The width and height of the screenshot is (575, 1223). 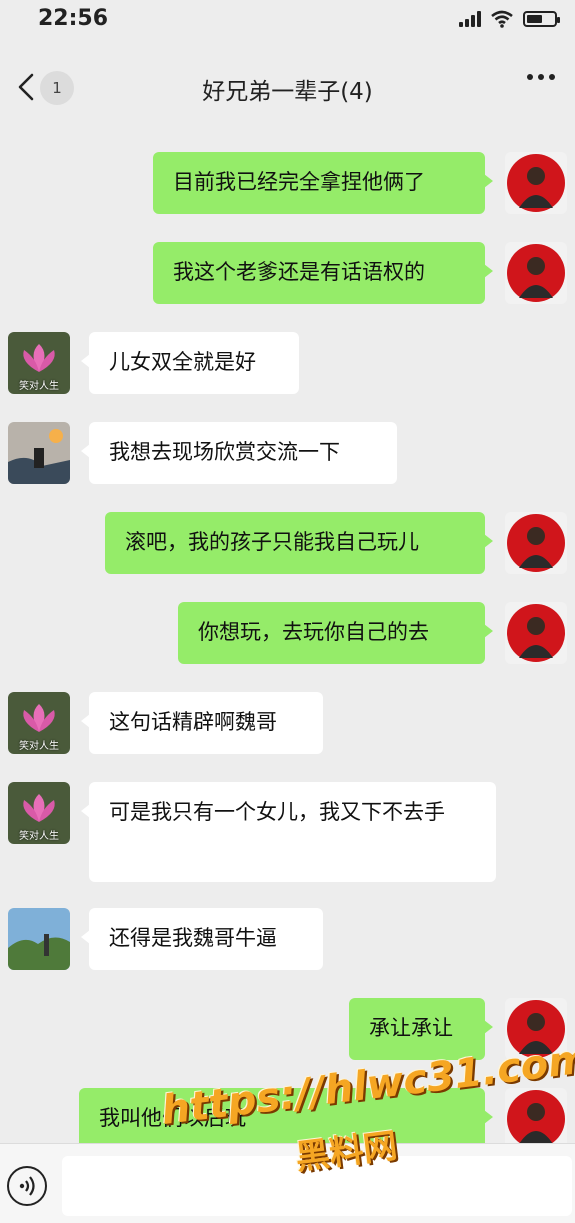 What do you see at coordinates (39, 939) in the screenshot?
I see `avatar-landscape` at bounding box center [39, 939].